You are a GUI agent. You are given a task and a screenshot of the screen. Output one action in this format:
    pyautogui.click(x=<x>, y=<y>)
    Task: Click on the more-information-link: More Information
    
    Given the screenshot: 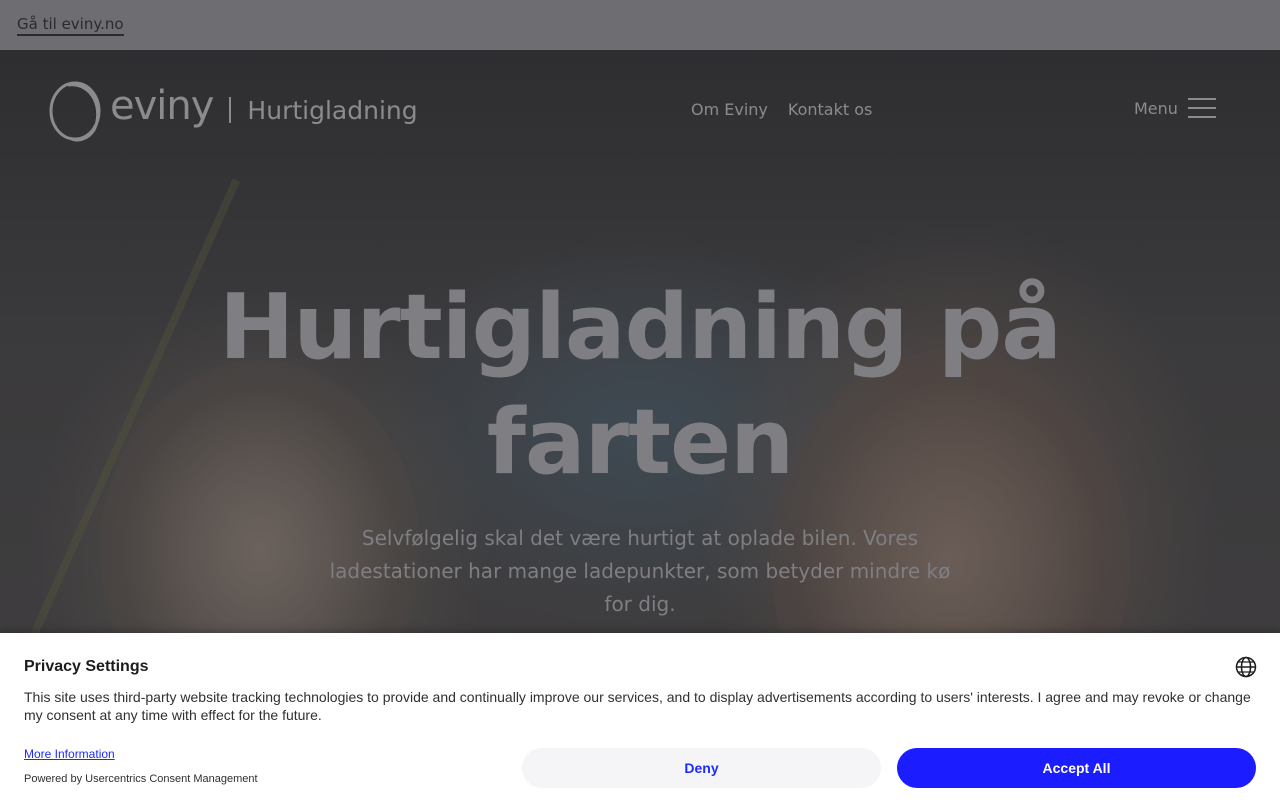 What is the action you would take?
    pyautogui.click(x=69, y=754)
    